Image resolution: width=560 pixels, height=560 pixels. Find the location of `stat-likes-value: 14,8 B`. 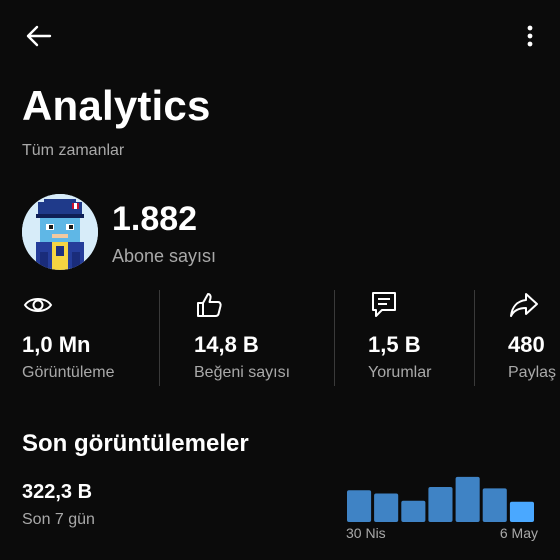

stat-likes-value: 14,8 B is located at coordinates (226, 344).